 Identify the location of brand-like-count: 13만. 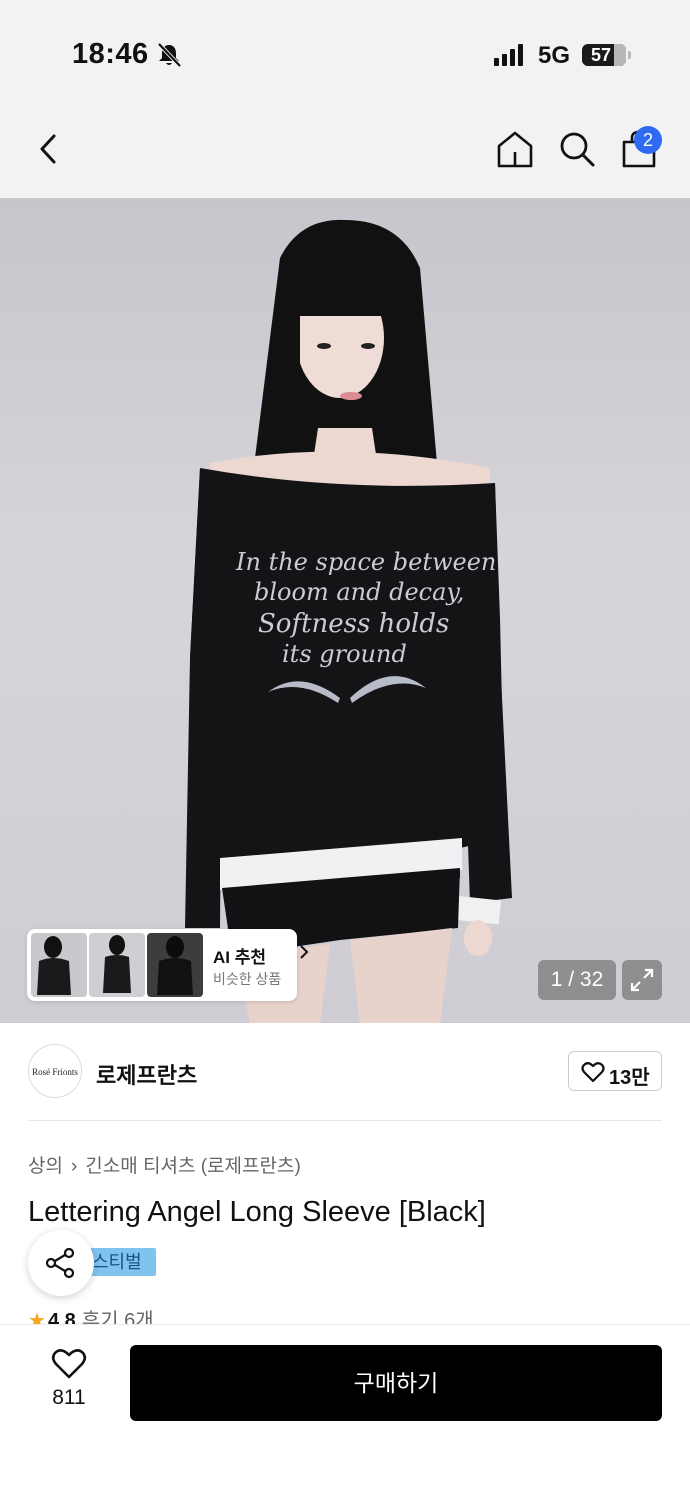
(629, 1078).